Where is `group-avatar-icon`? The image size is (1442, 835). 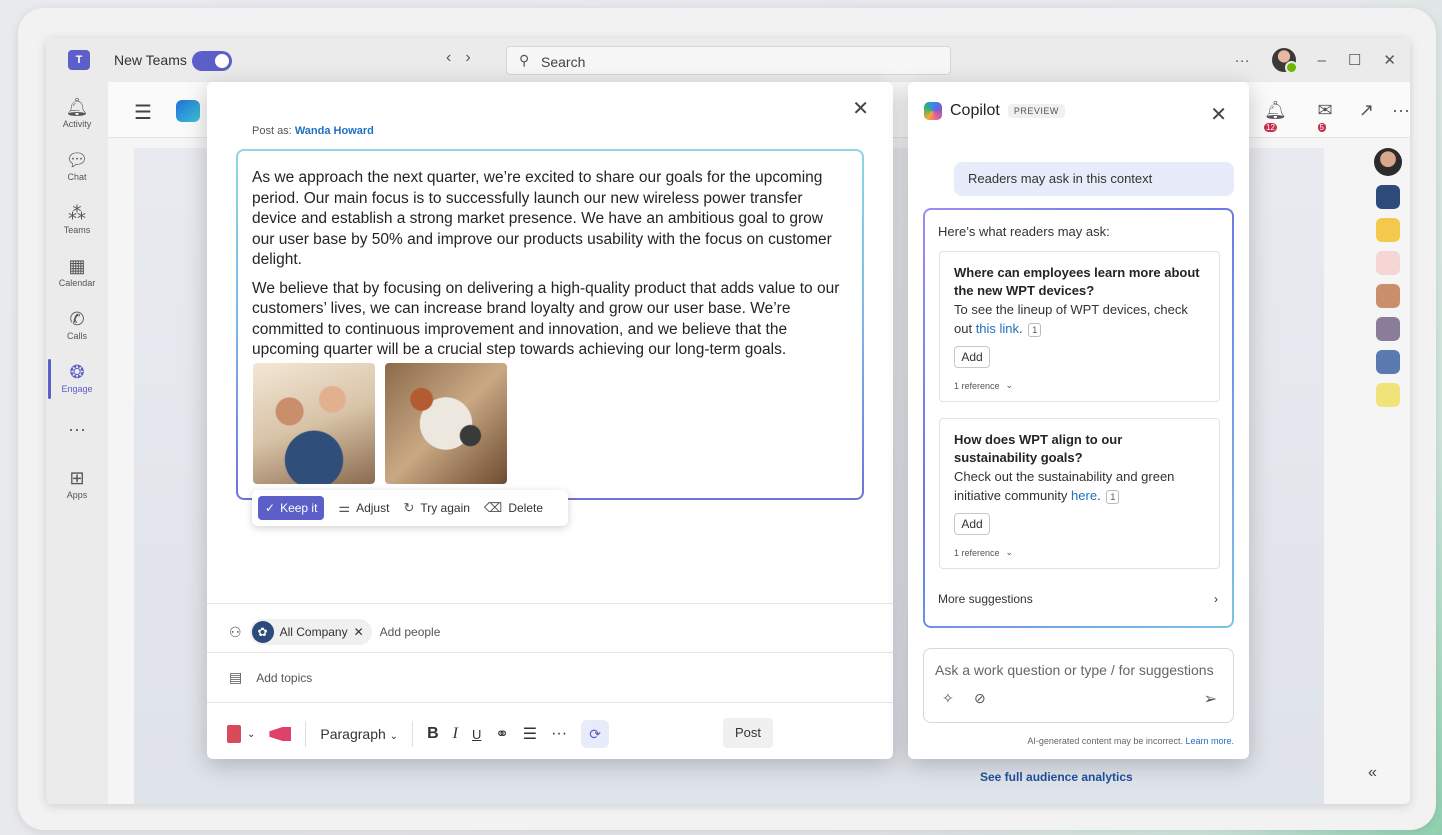
group-avatar-icon is located at coordinates (1388, 329).